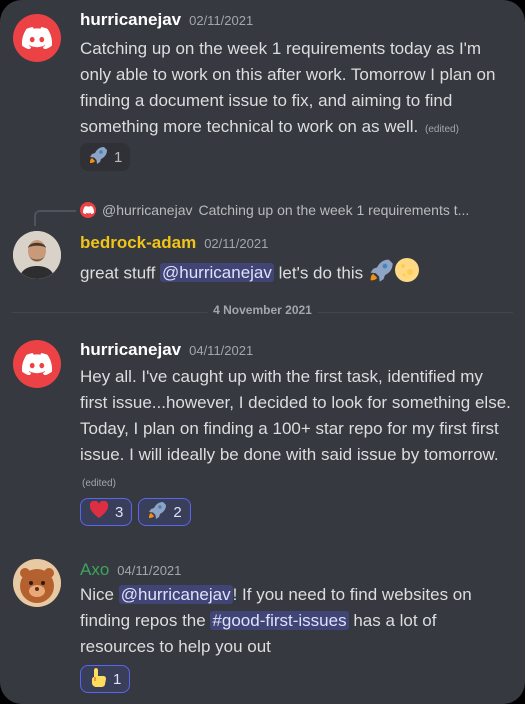 This screenshot has width=525, height=704. What do you see at coordinates (55, 218) in the screenshot?
I see `reply-connector` at bounding box center [55, 218].